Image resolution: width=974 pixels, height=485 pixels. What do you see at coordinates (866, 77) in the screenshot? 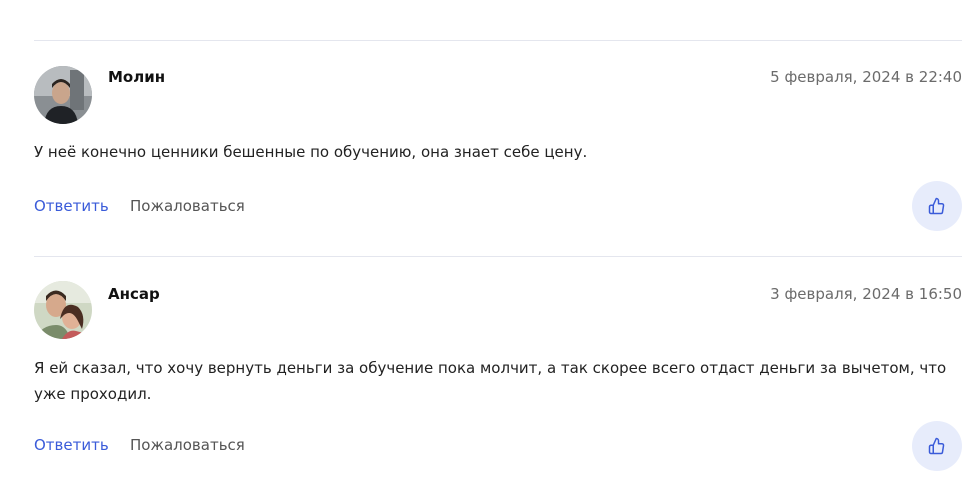
I see `comment-date: 5 февраля, 2024 в 22:40` at bounding box center [866, 77].